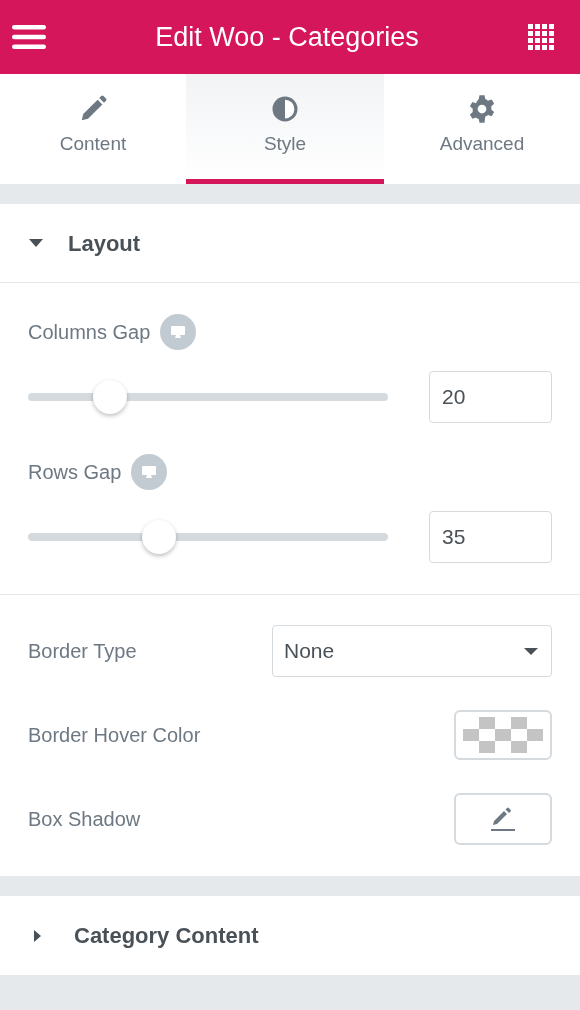  Describe the element at coordinates (75, 472) in the screenshot. I see `control-label: Rows Gap` at that location.